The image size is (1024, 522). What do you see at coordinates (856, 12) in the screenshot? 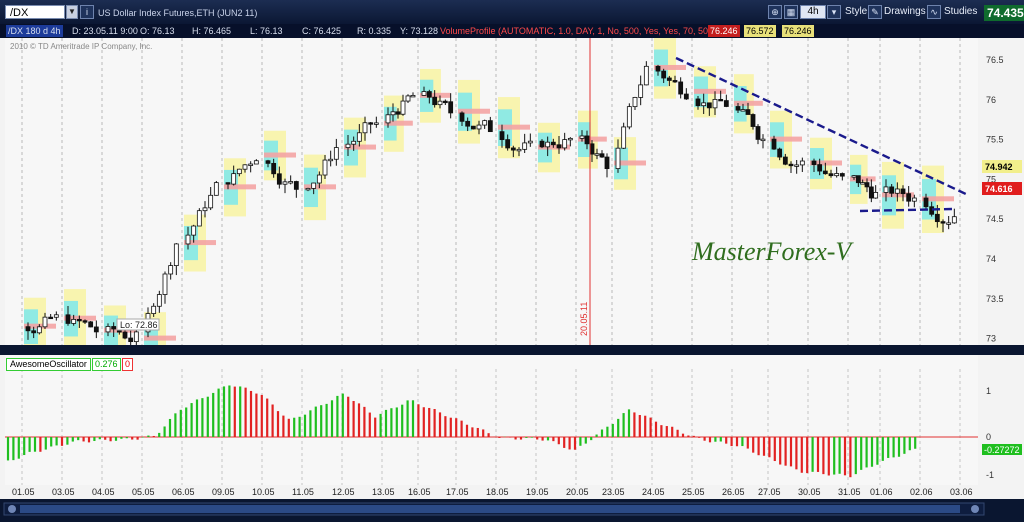
I see `style-button: Style` at bounding box center [856, 12].